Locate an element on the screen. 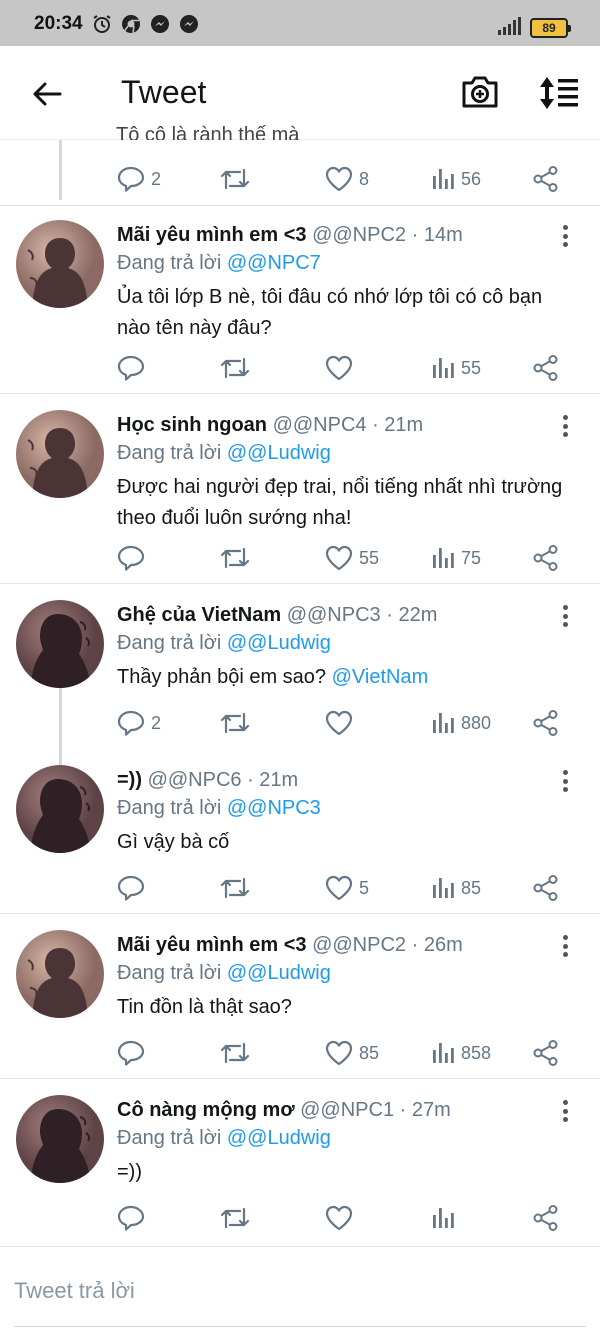 This screenshot has height=1333, width=600. like-button: 85 is located at coordinates (352, 1053).